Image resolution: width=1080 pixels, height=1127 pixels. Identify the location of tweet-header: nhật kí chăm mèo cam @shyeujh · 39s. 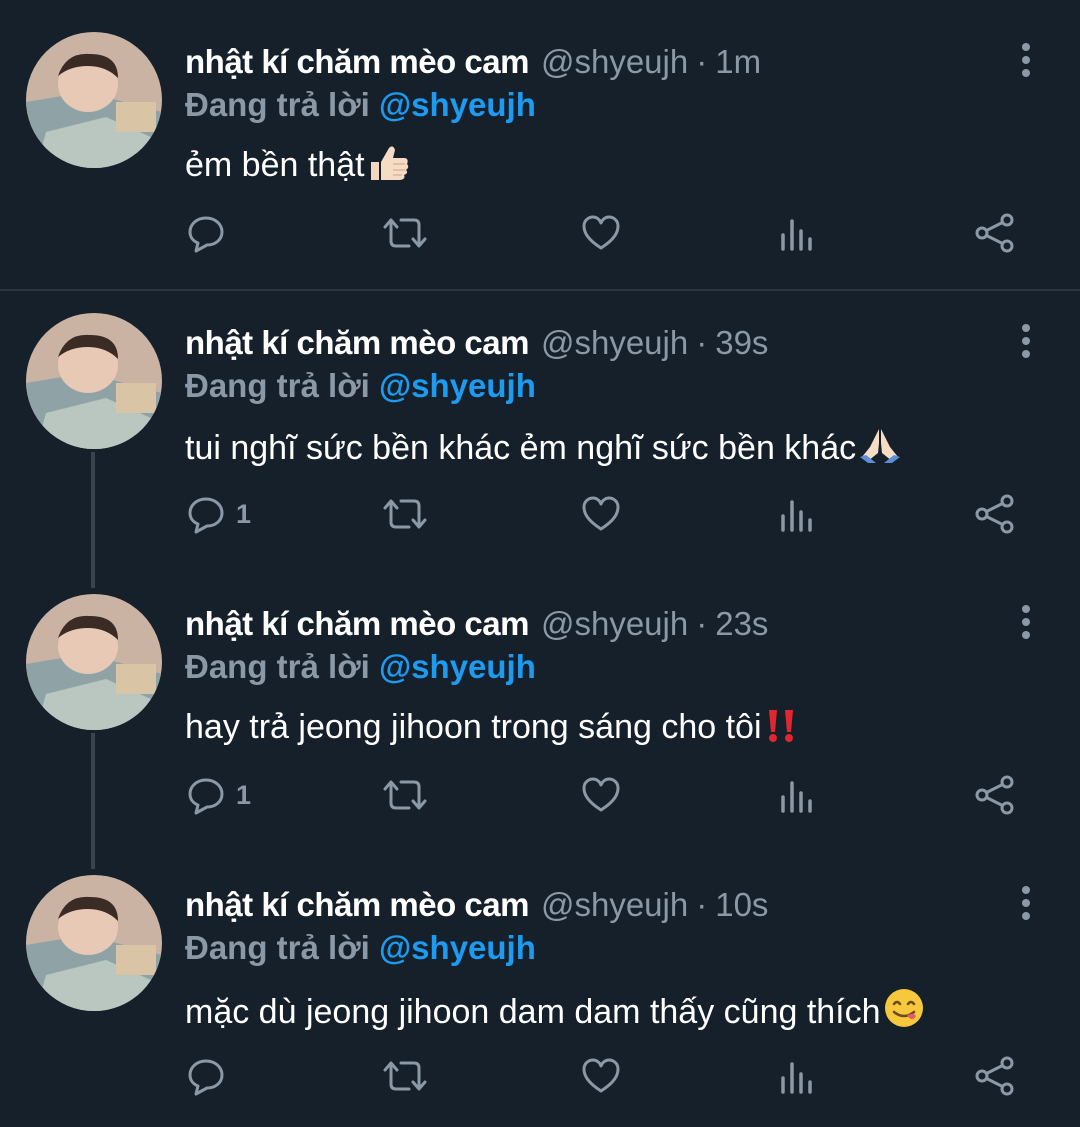
(476, 343).